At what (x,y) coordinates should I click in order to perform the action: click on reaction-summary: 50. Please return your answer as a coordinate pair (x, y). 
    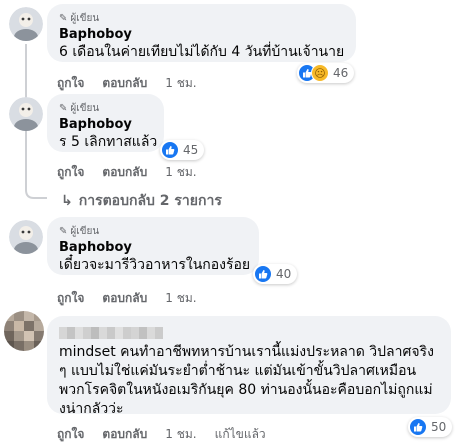
    Looking at the image, I should click on (430, 427).